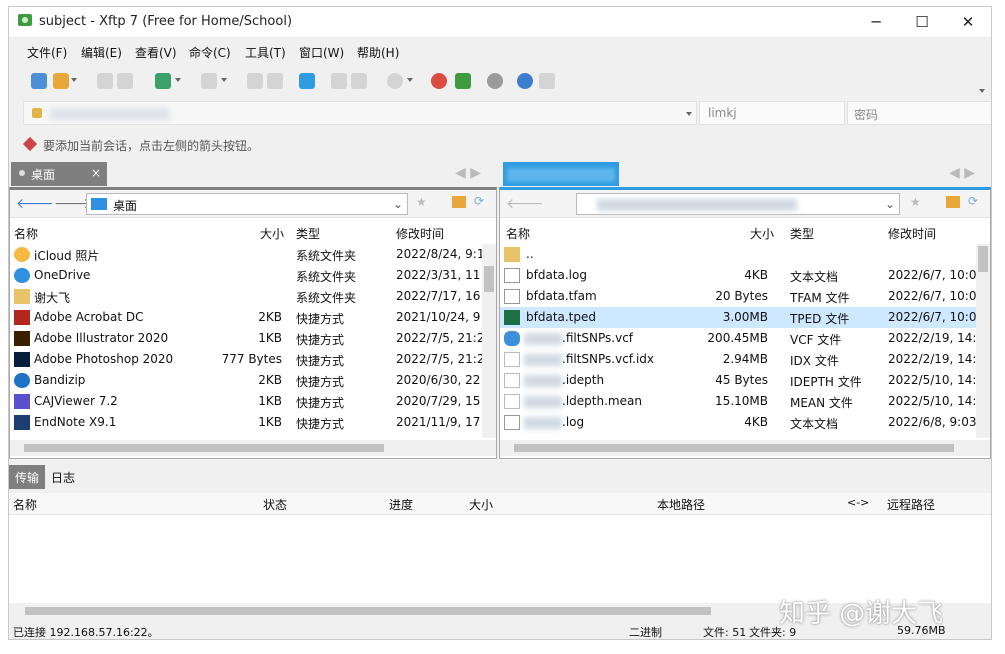  Describe the element at coordinates (922, 22) in the screenshot. I see `maximize-button: ☐` at that location.